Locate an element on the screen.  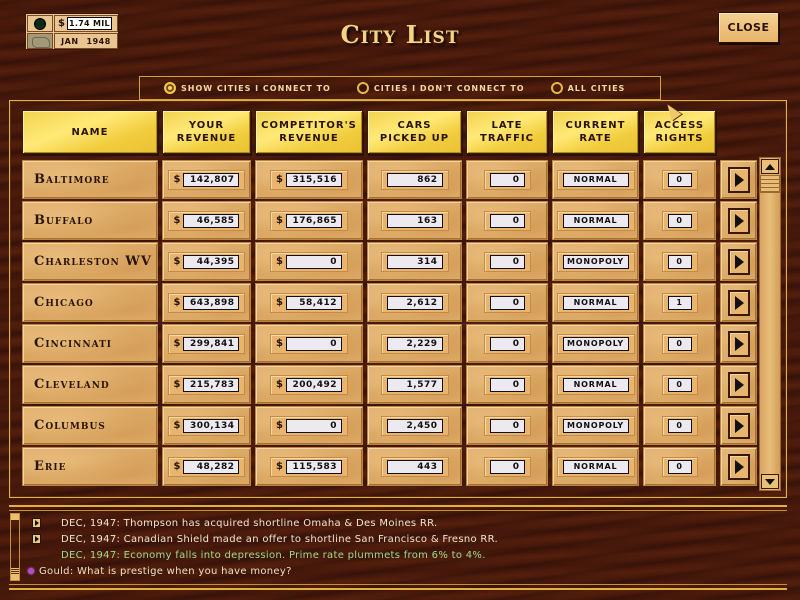
city-name: Charleston WV is located at coordinates (90, 261).